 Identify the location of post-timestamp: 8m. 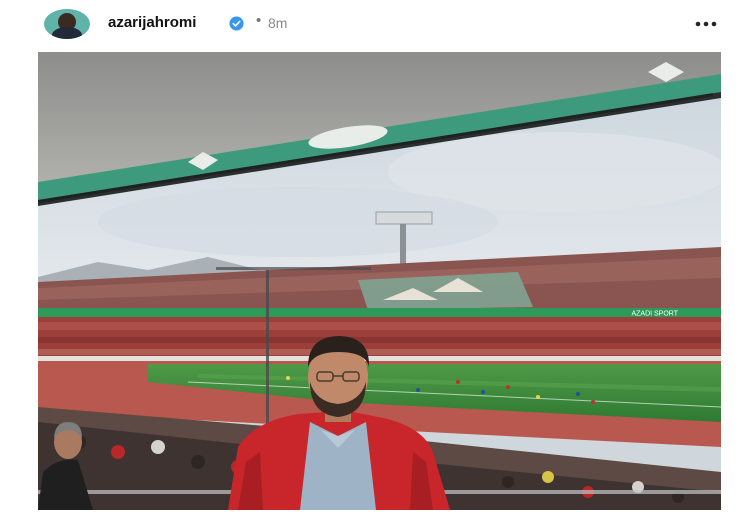
(277, 23).